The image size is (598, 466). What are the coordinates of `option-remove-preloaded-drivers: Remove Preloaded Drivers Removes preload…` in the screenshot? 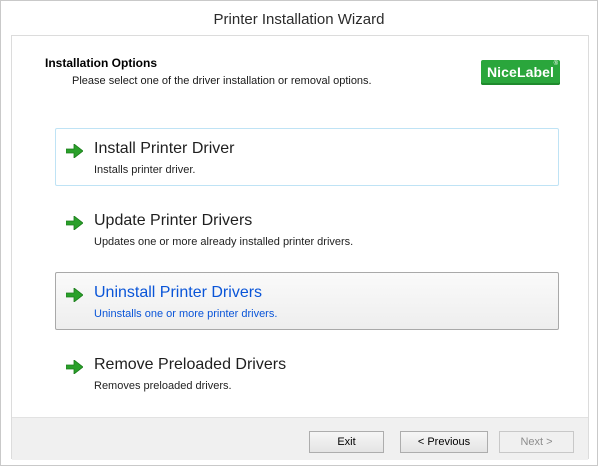 It's located at (307, 373).